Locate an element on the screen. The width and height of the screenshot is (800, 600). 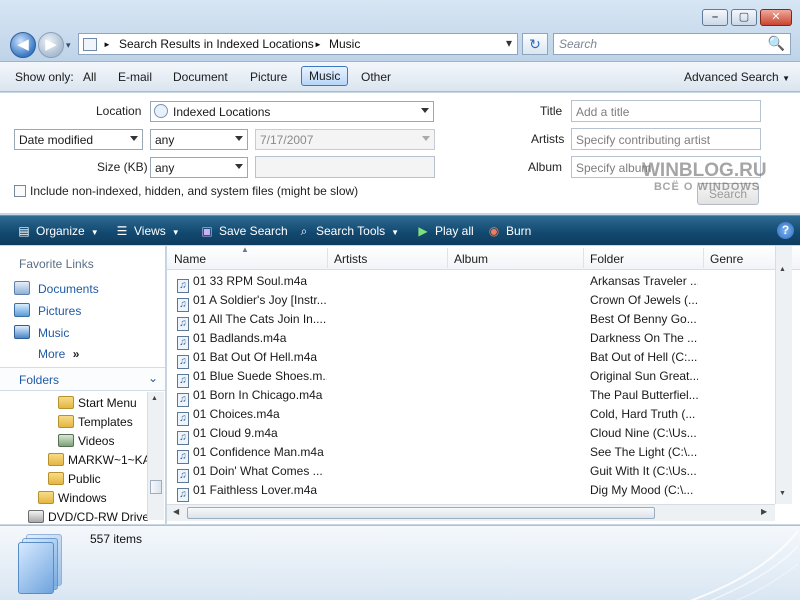
tree-item-videos: Videos is located at coordinates (86, 441).